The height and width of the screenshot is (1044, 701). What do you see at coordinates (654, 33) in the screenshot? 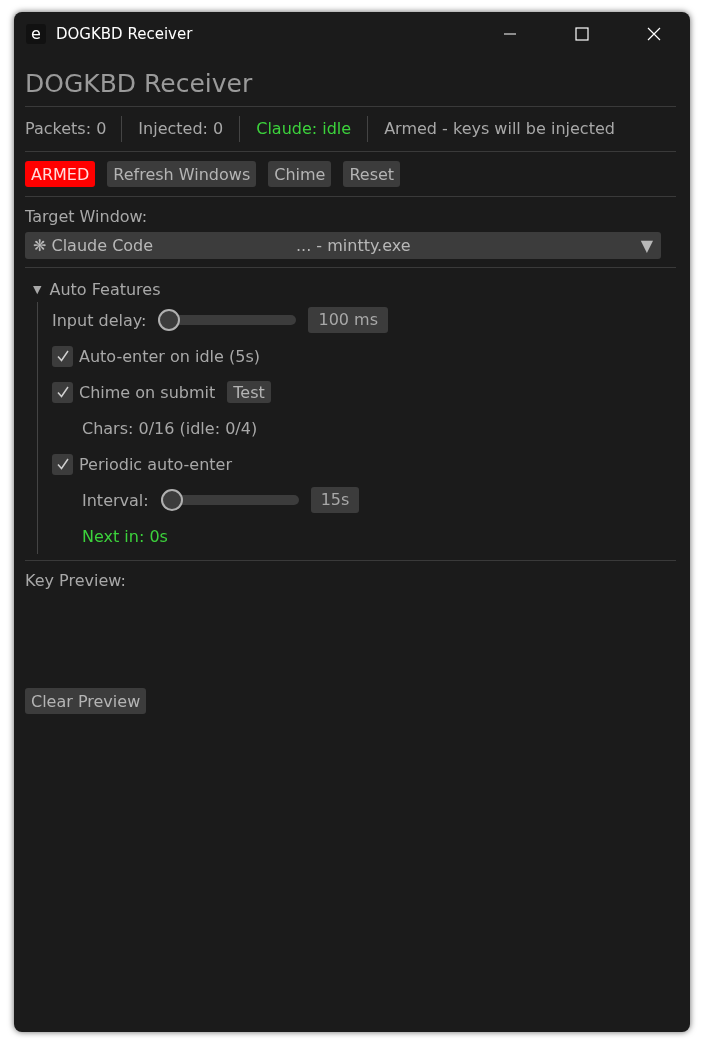
I see `close-icon` at bounding box center [654, 33].